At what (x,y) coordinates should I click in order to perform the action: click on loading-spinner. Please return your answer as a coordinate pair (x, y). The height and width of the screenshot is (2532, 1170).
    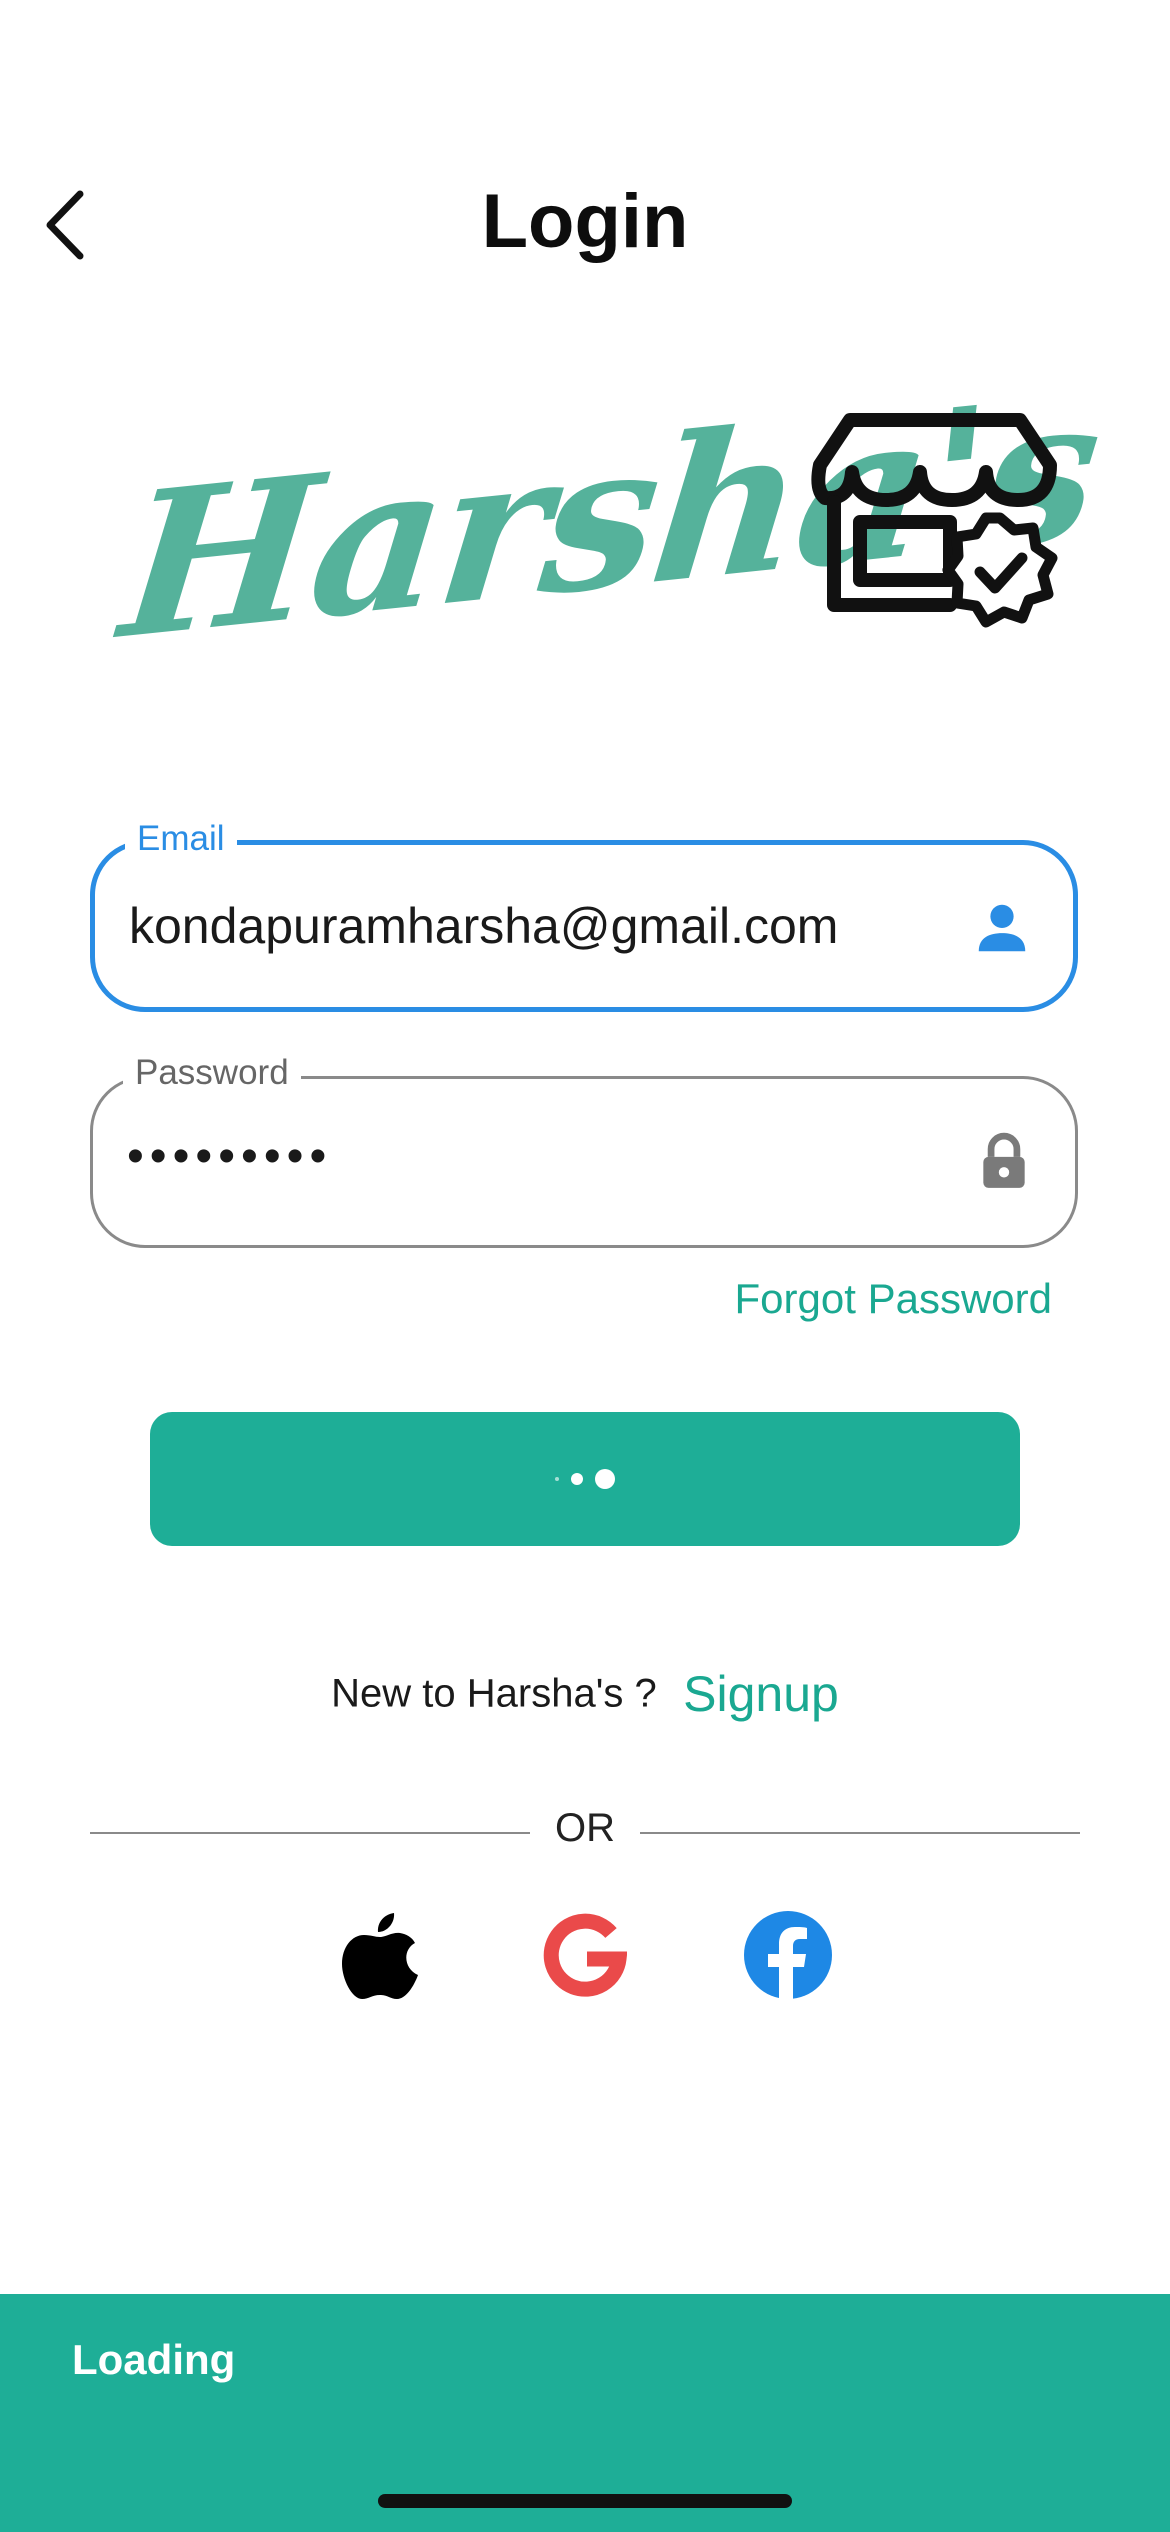
    Looking at the image, I should click on (585, 1479).